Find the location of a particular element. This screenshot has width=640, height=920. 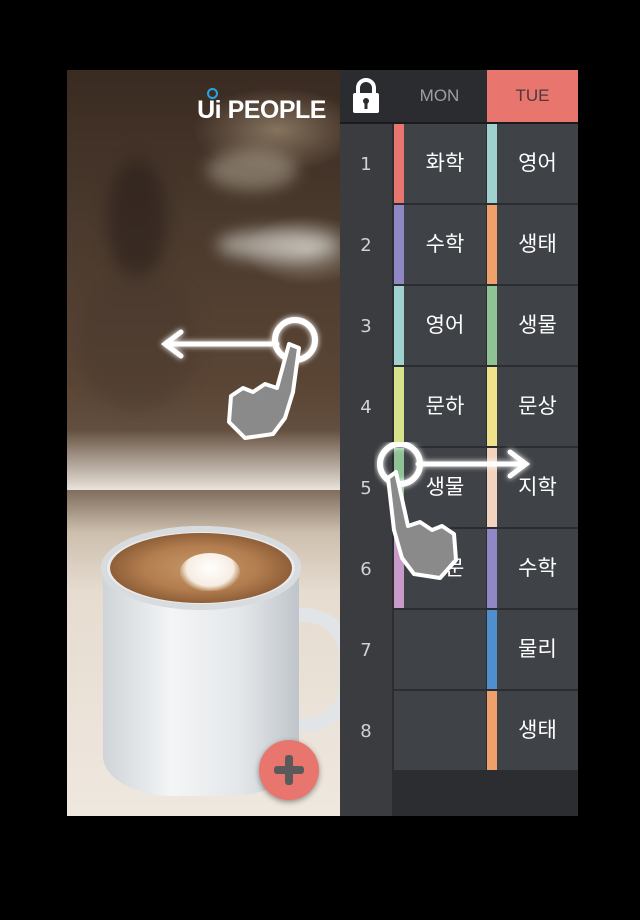

class-cell-mon: 문하 is located at coordinates (440, 407).